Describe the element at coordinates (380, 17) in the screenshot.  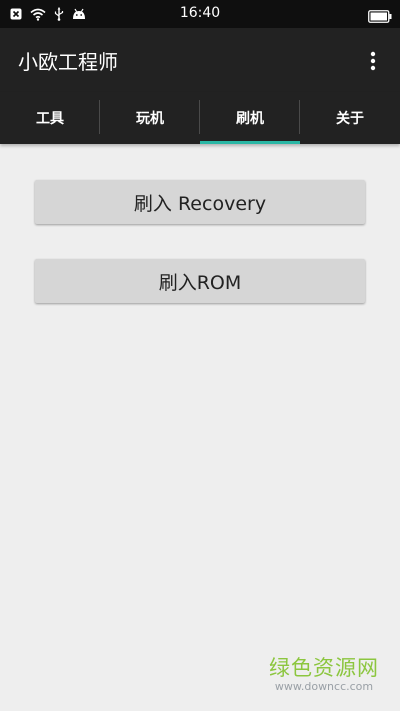
I see `battery-icon` at that location.